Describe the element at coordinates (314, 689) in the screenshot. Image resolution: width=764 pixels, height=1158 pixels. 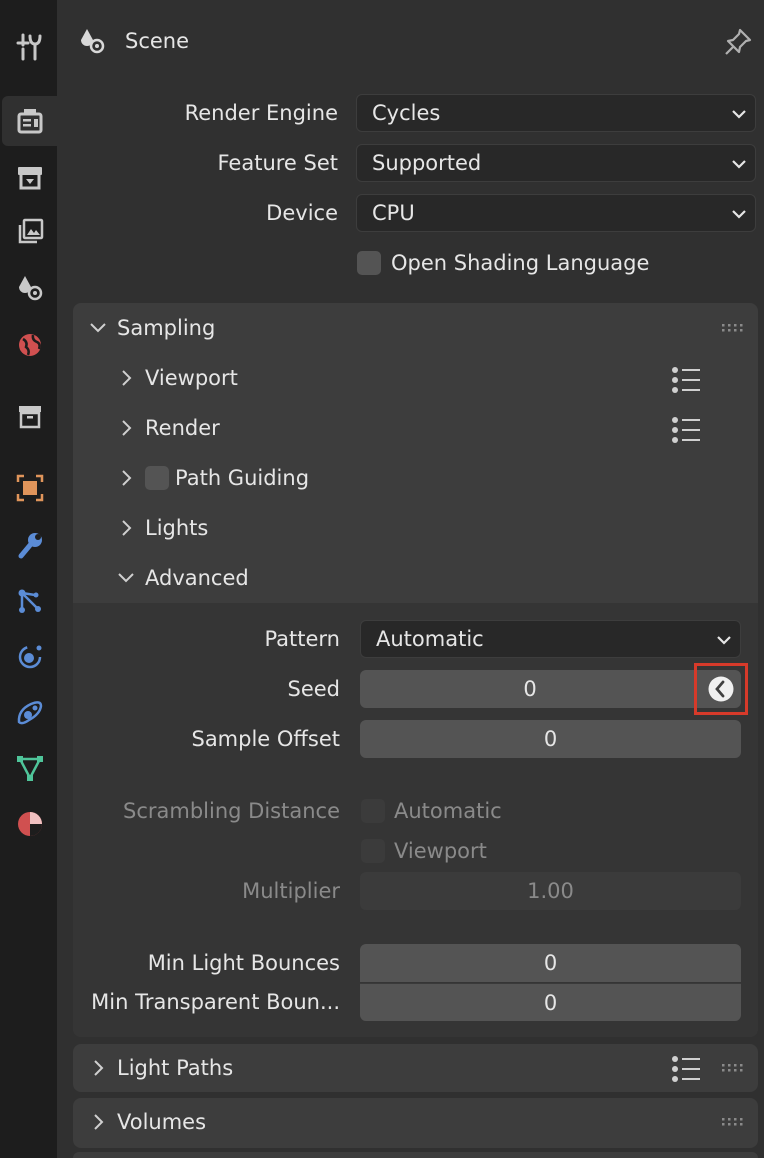
I see `seed-label: Seed` at that location.